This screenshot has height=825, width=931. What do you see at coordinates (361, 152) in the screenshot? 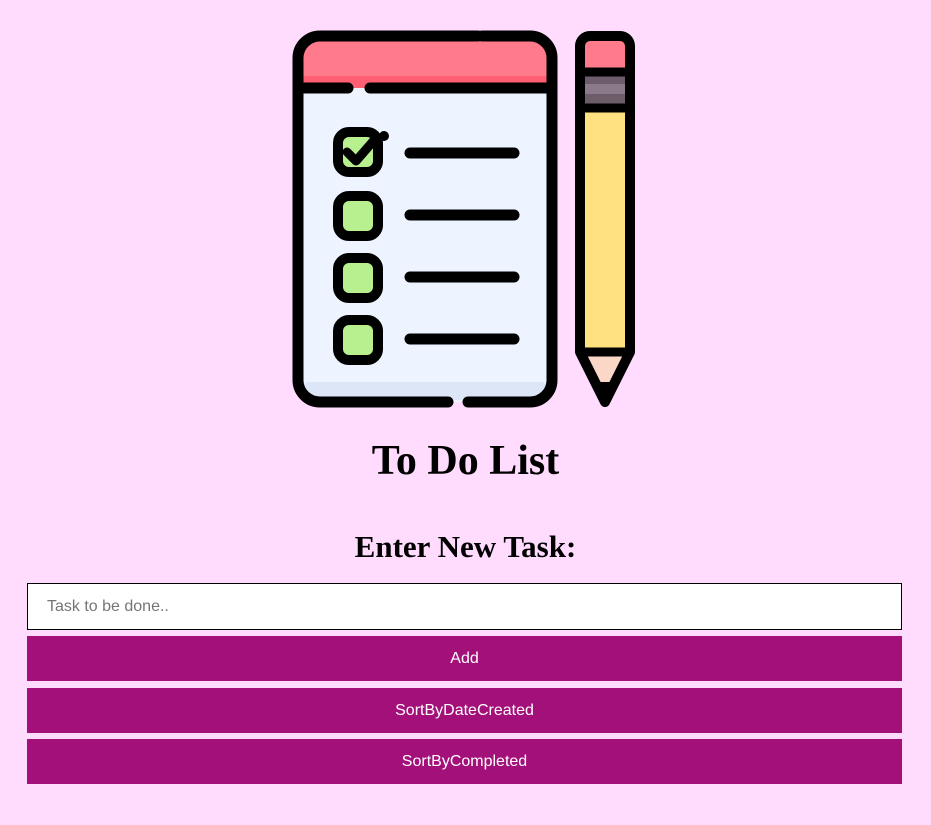
I see `checked-checkbox-icon` at bounding box center [361, 152].